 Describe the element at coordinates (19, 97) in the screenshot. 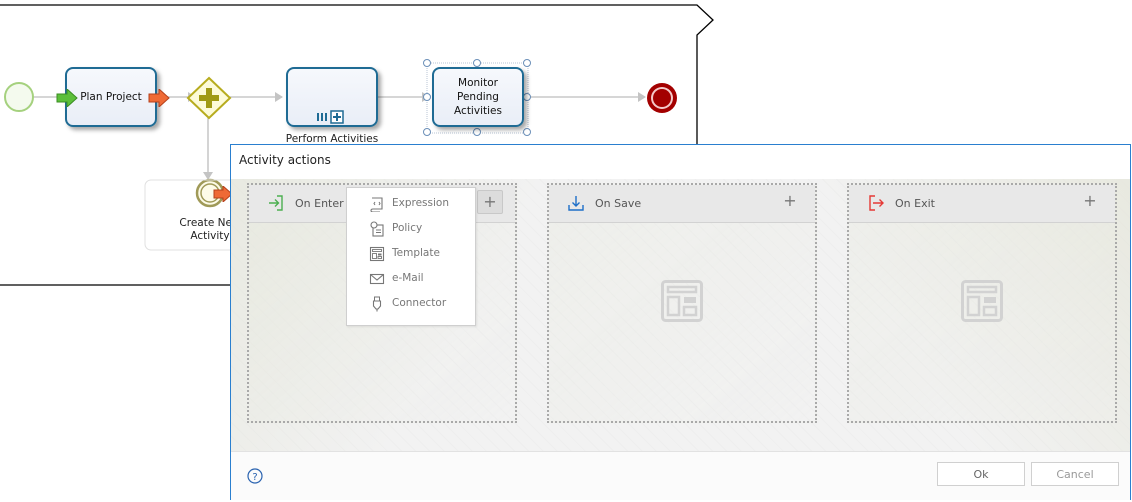

I see `start-event-icon` at that location.